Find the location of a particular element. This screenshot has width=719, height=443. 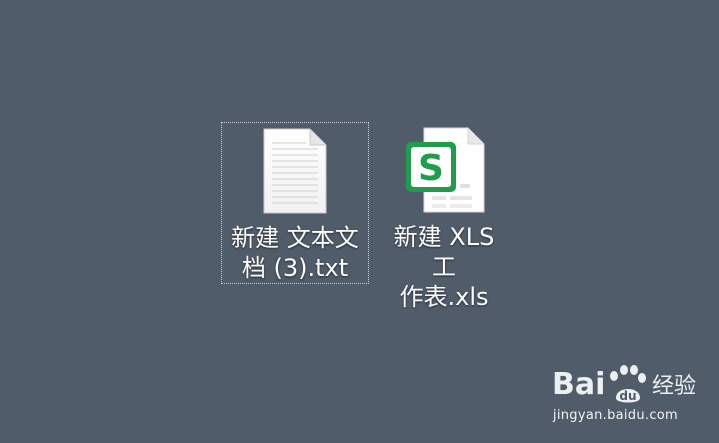

desktop-icon-label: 新建 文本文 档 (3).txt is located at coordinates (295, 253).